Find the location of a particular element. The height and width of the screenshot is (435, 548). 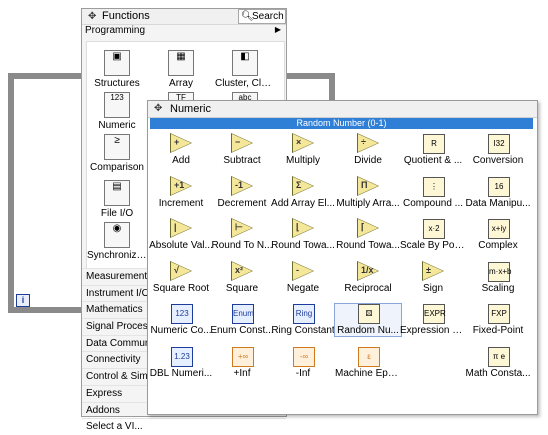

scaling-icon: m·x+b is located at coordinates (499, 272).